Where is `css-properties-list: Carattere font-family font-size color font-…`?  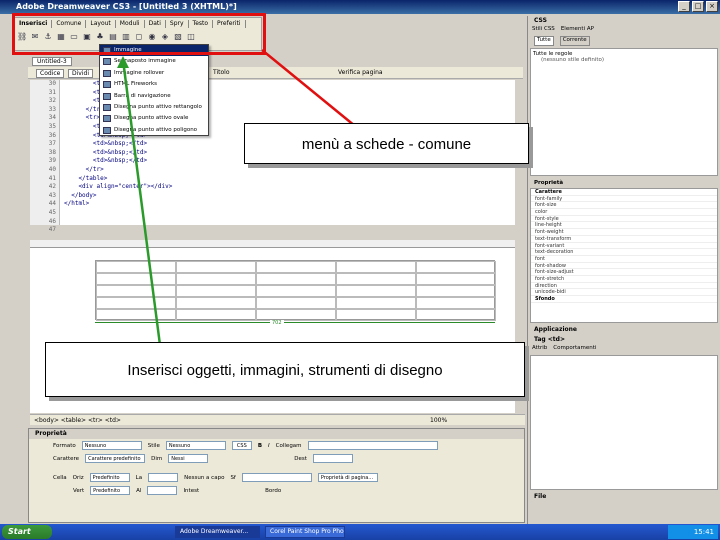 css-properties-list: Carattere font-family font-size color font-… is located at coordinates (624, 255).